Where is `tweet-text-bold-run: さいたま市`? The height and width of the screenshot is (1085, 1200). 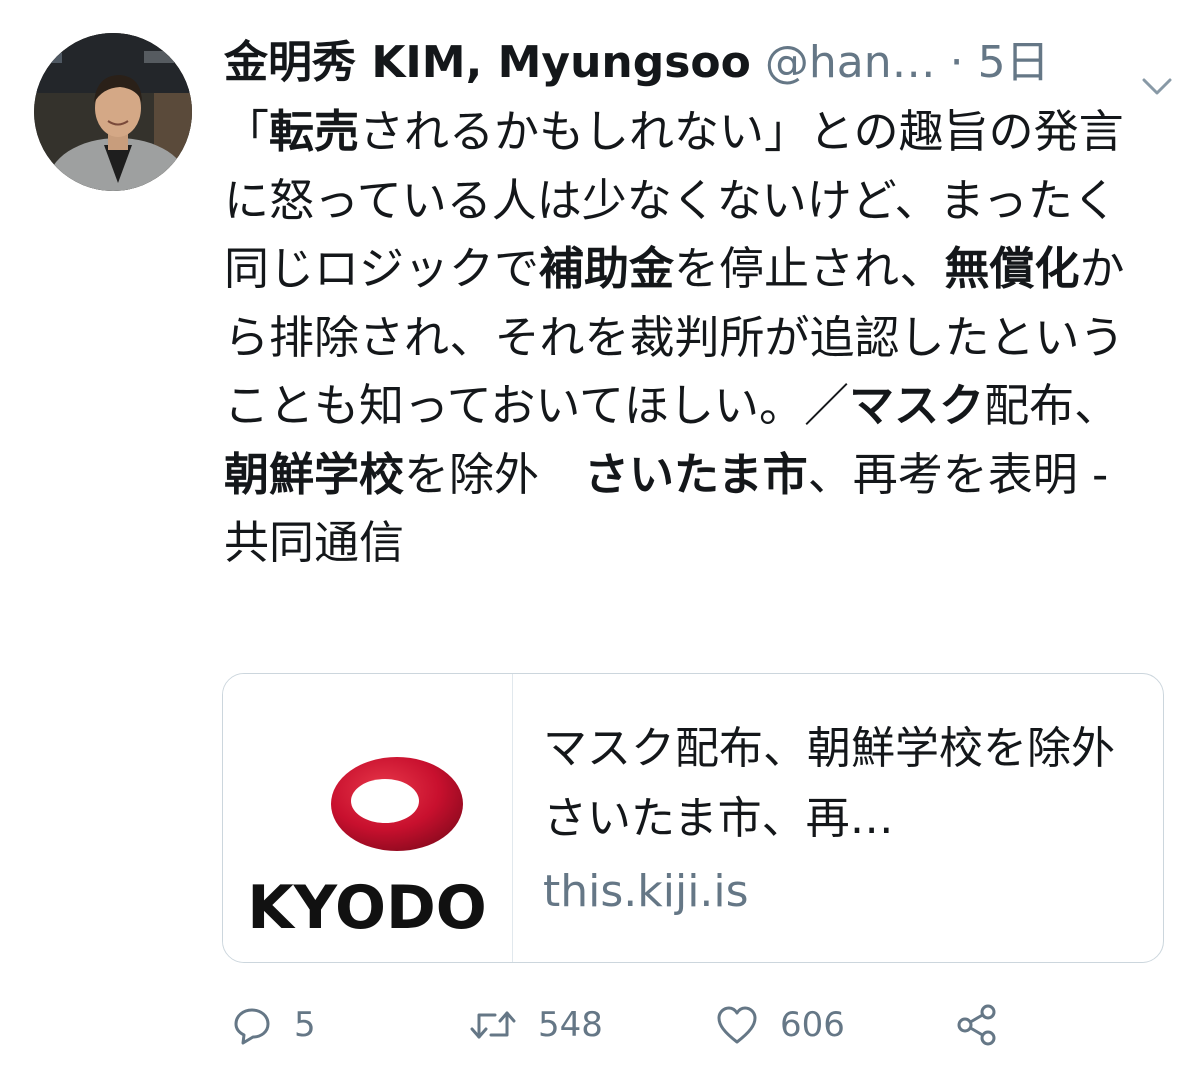 tweet-text-bold-run: さいたま市 is located at coordinates (696, 474).